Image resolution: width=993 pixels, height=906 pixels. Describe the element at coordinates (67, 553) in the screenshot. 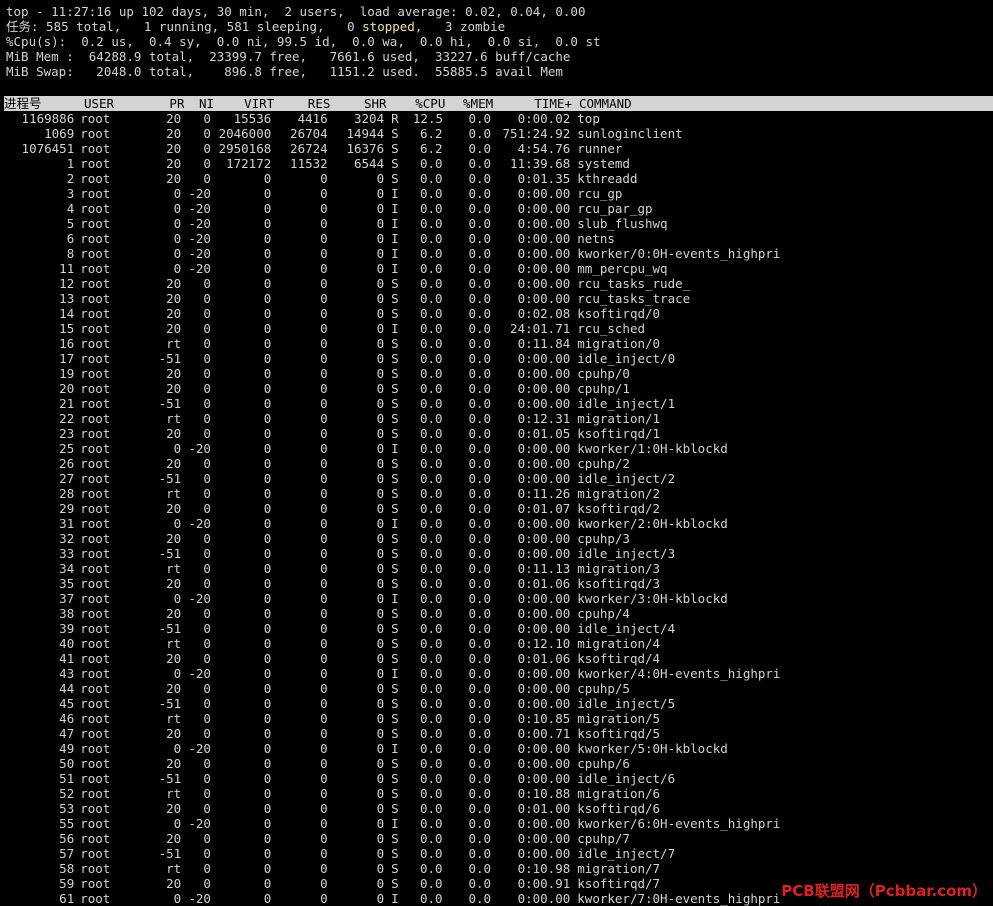

I see `cell-pid: 33` at that location.